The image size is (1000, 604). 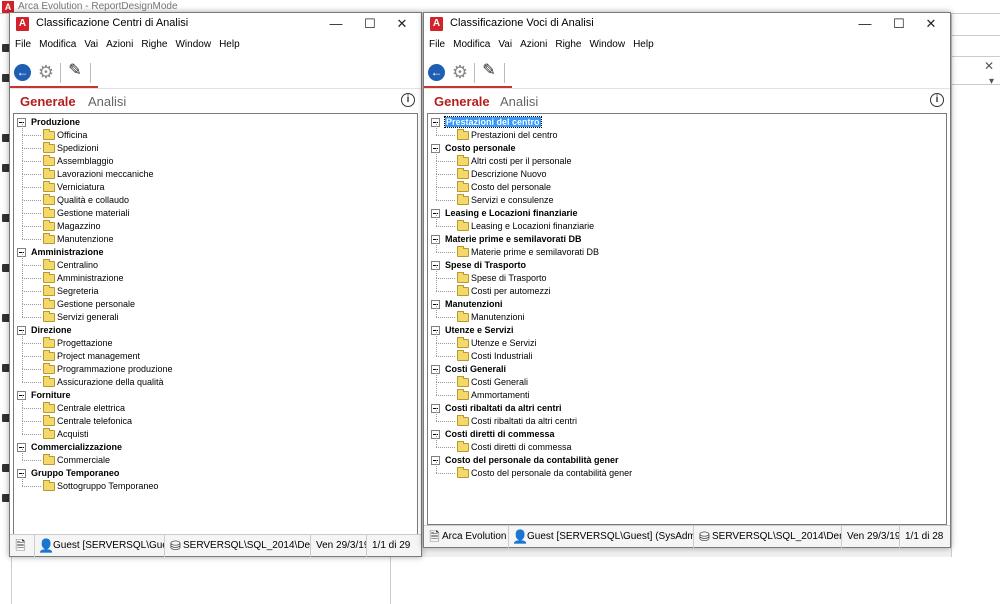 What do you see at coordinates (215, 473) in the screenshot?
I see `tree-group: Gruppo Temporaneo` at bounding box center [215, 473].